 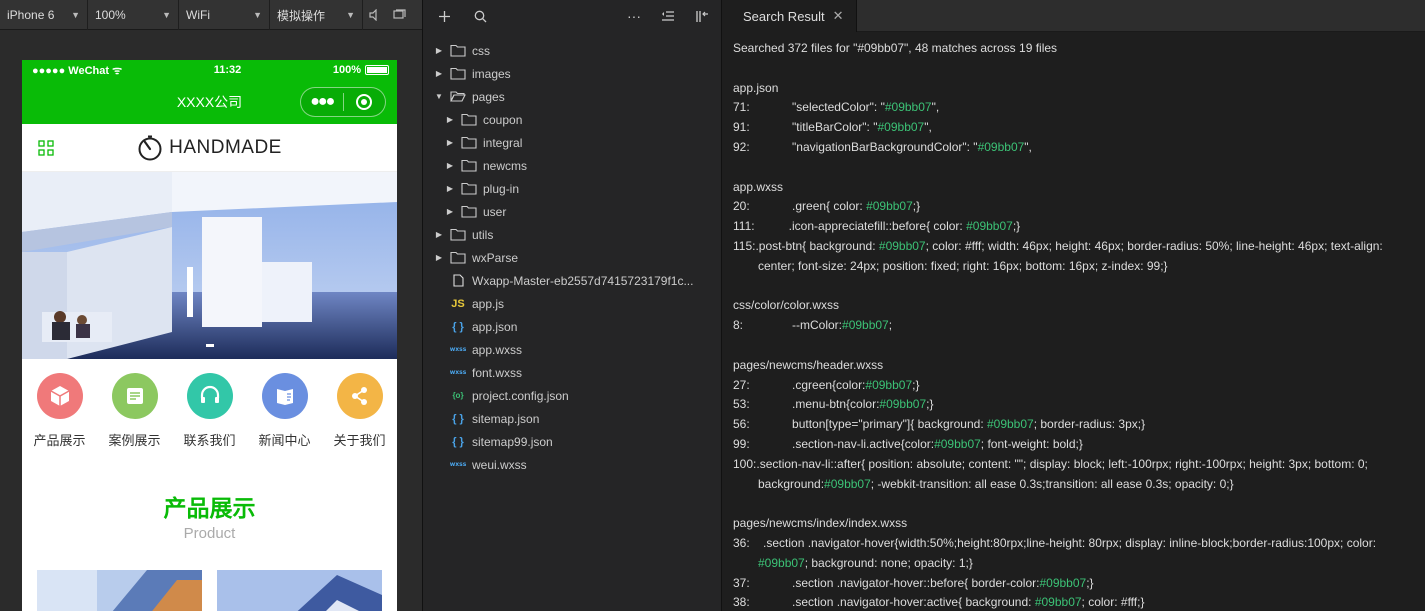 What do you see at coordinates (505, 165) in the screenshot?
I see `tree-item-label: newcms` at bounding box center [505, 165].